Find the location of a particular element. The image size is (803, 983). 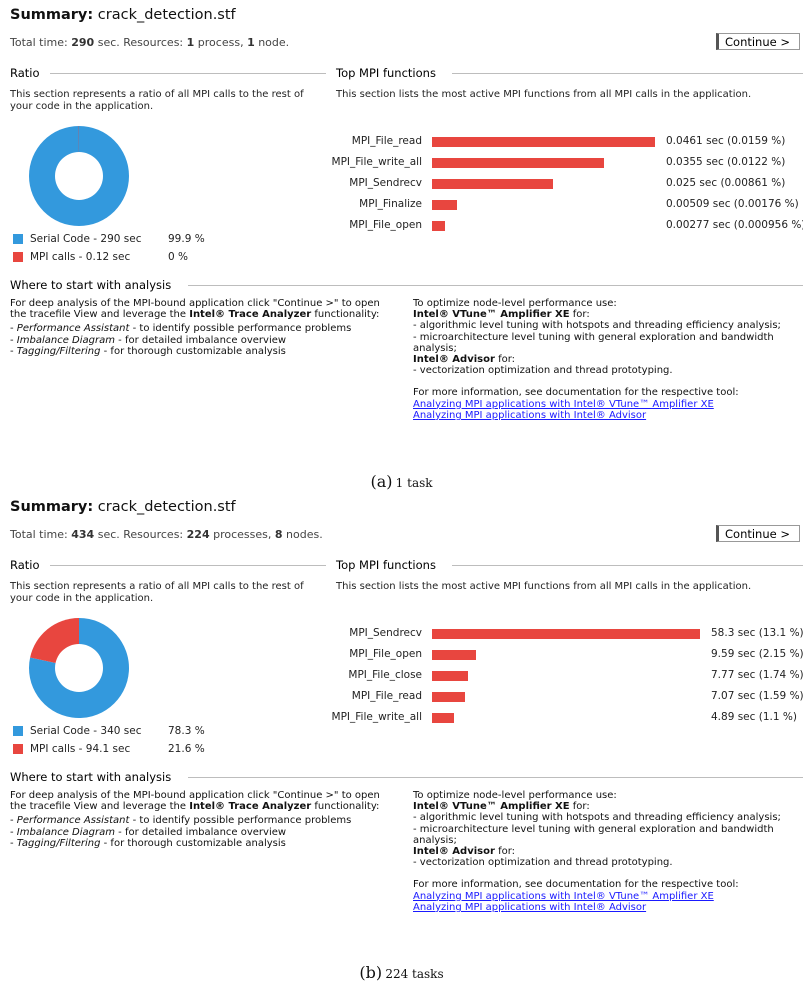

legend-item-serial: Serial Code - 290 sec 99.9 % is located at coordinates (109, 239).